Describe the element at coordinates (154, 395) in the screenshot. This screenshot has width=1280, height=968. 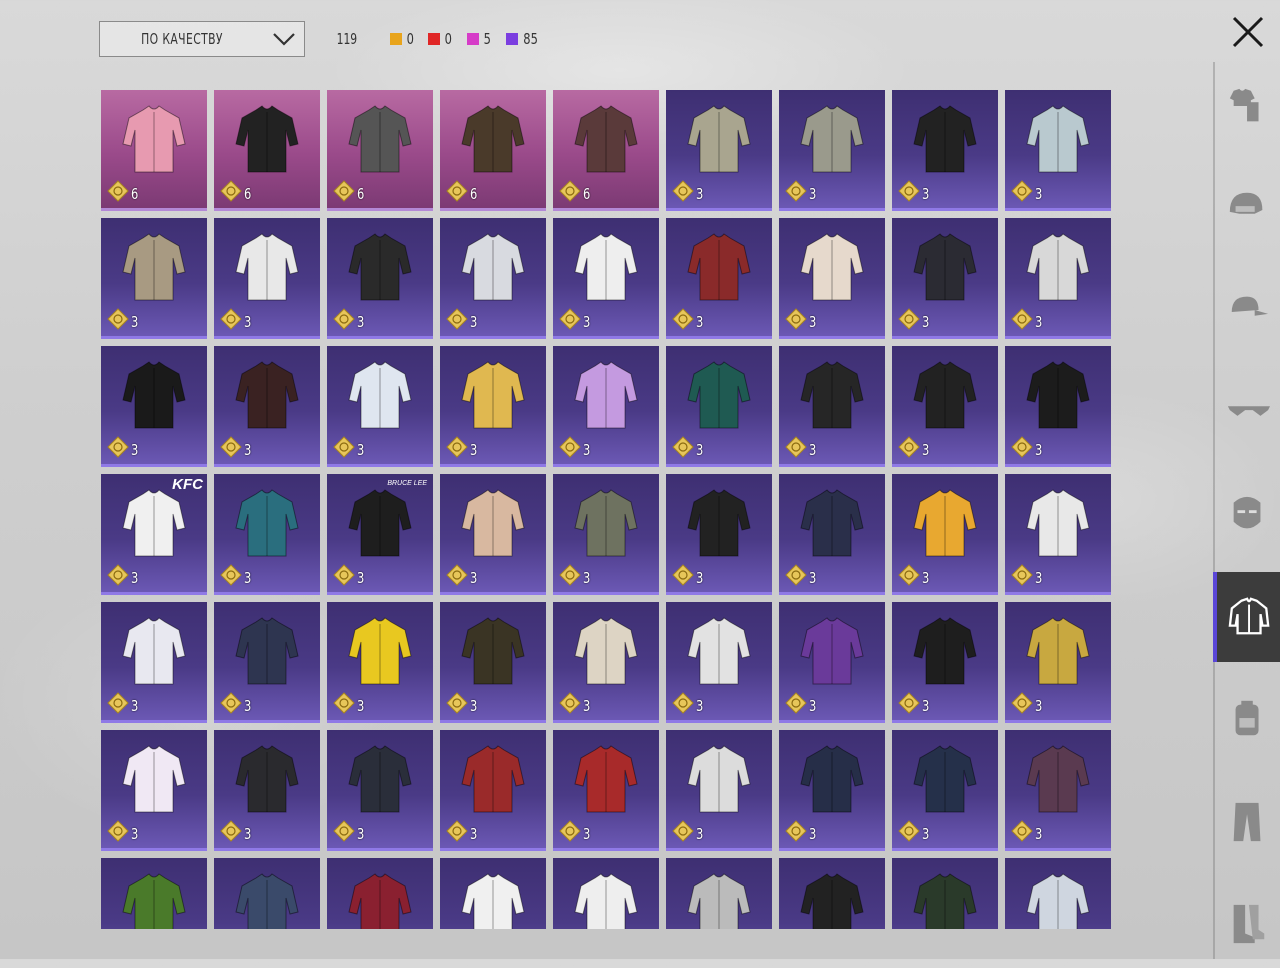
I see `winner-chicken-tshirt-icon` at that location.